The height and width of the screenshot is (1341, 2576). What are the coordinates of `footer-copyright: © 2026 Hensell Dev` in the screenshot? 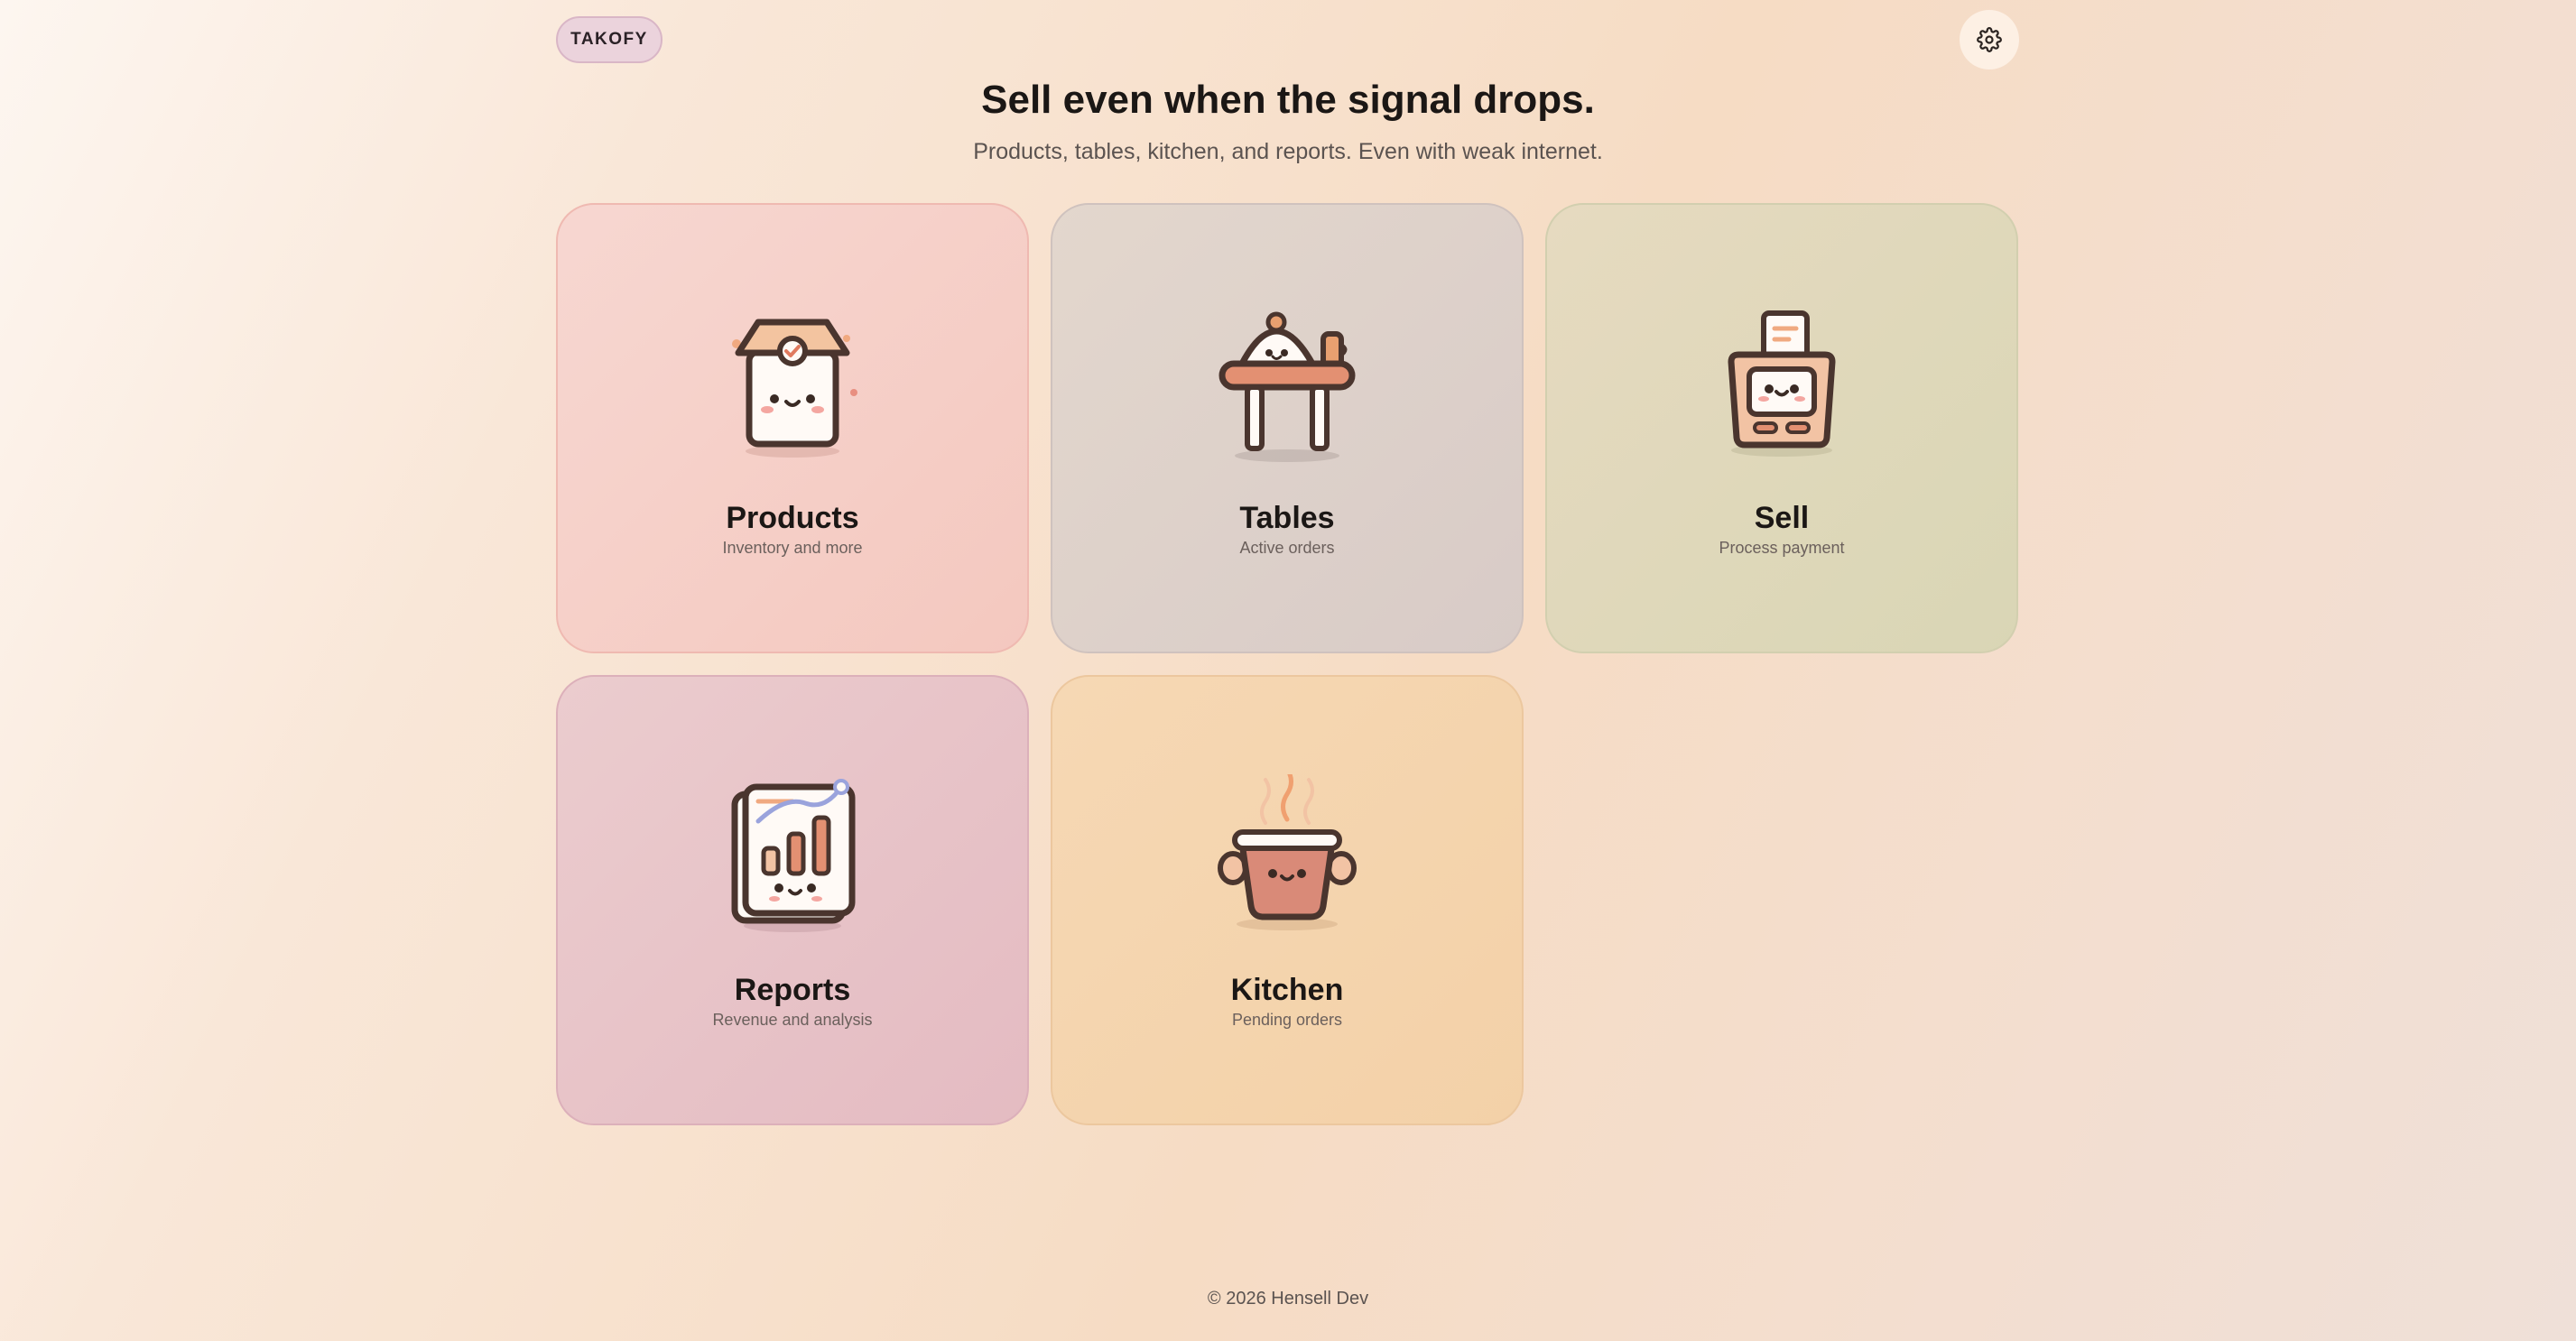 It's located at (1288, 1299).